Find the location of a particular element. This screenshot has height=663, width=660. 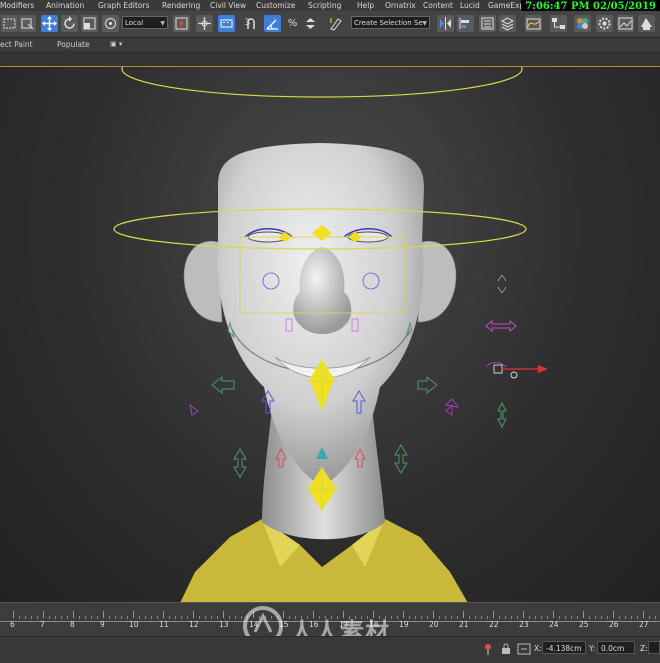

coordinate-system-value: Local is located at coordinates (134, 23).